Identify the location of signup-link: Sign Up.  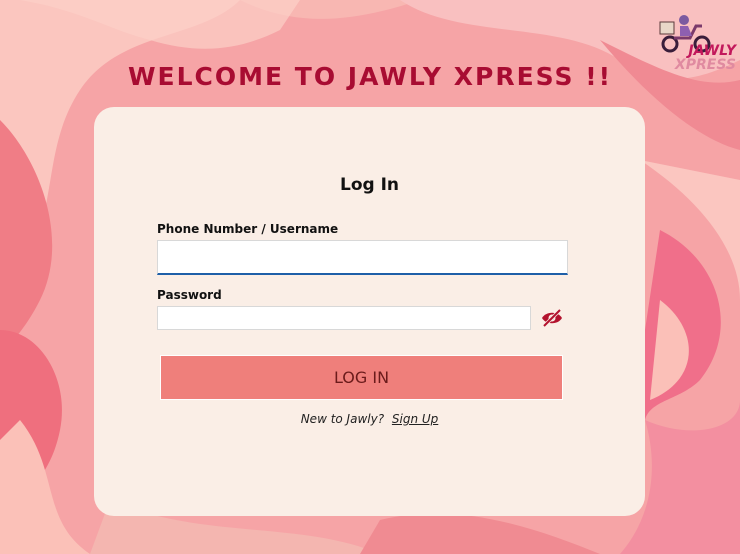
(415, 419).